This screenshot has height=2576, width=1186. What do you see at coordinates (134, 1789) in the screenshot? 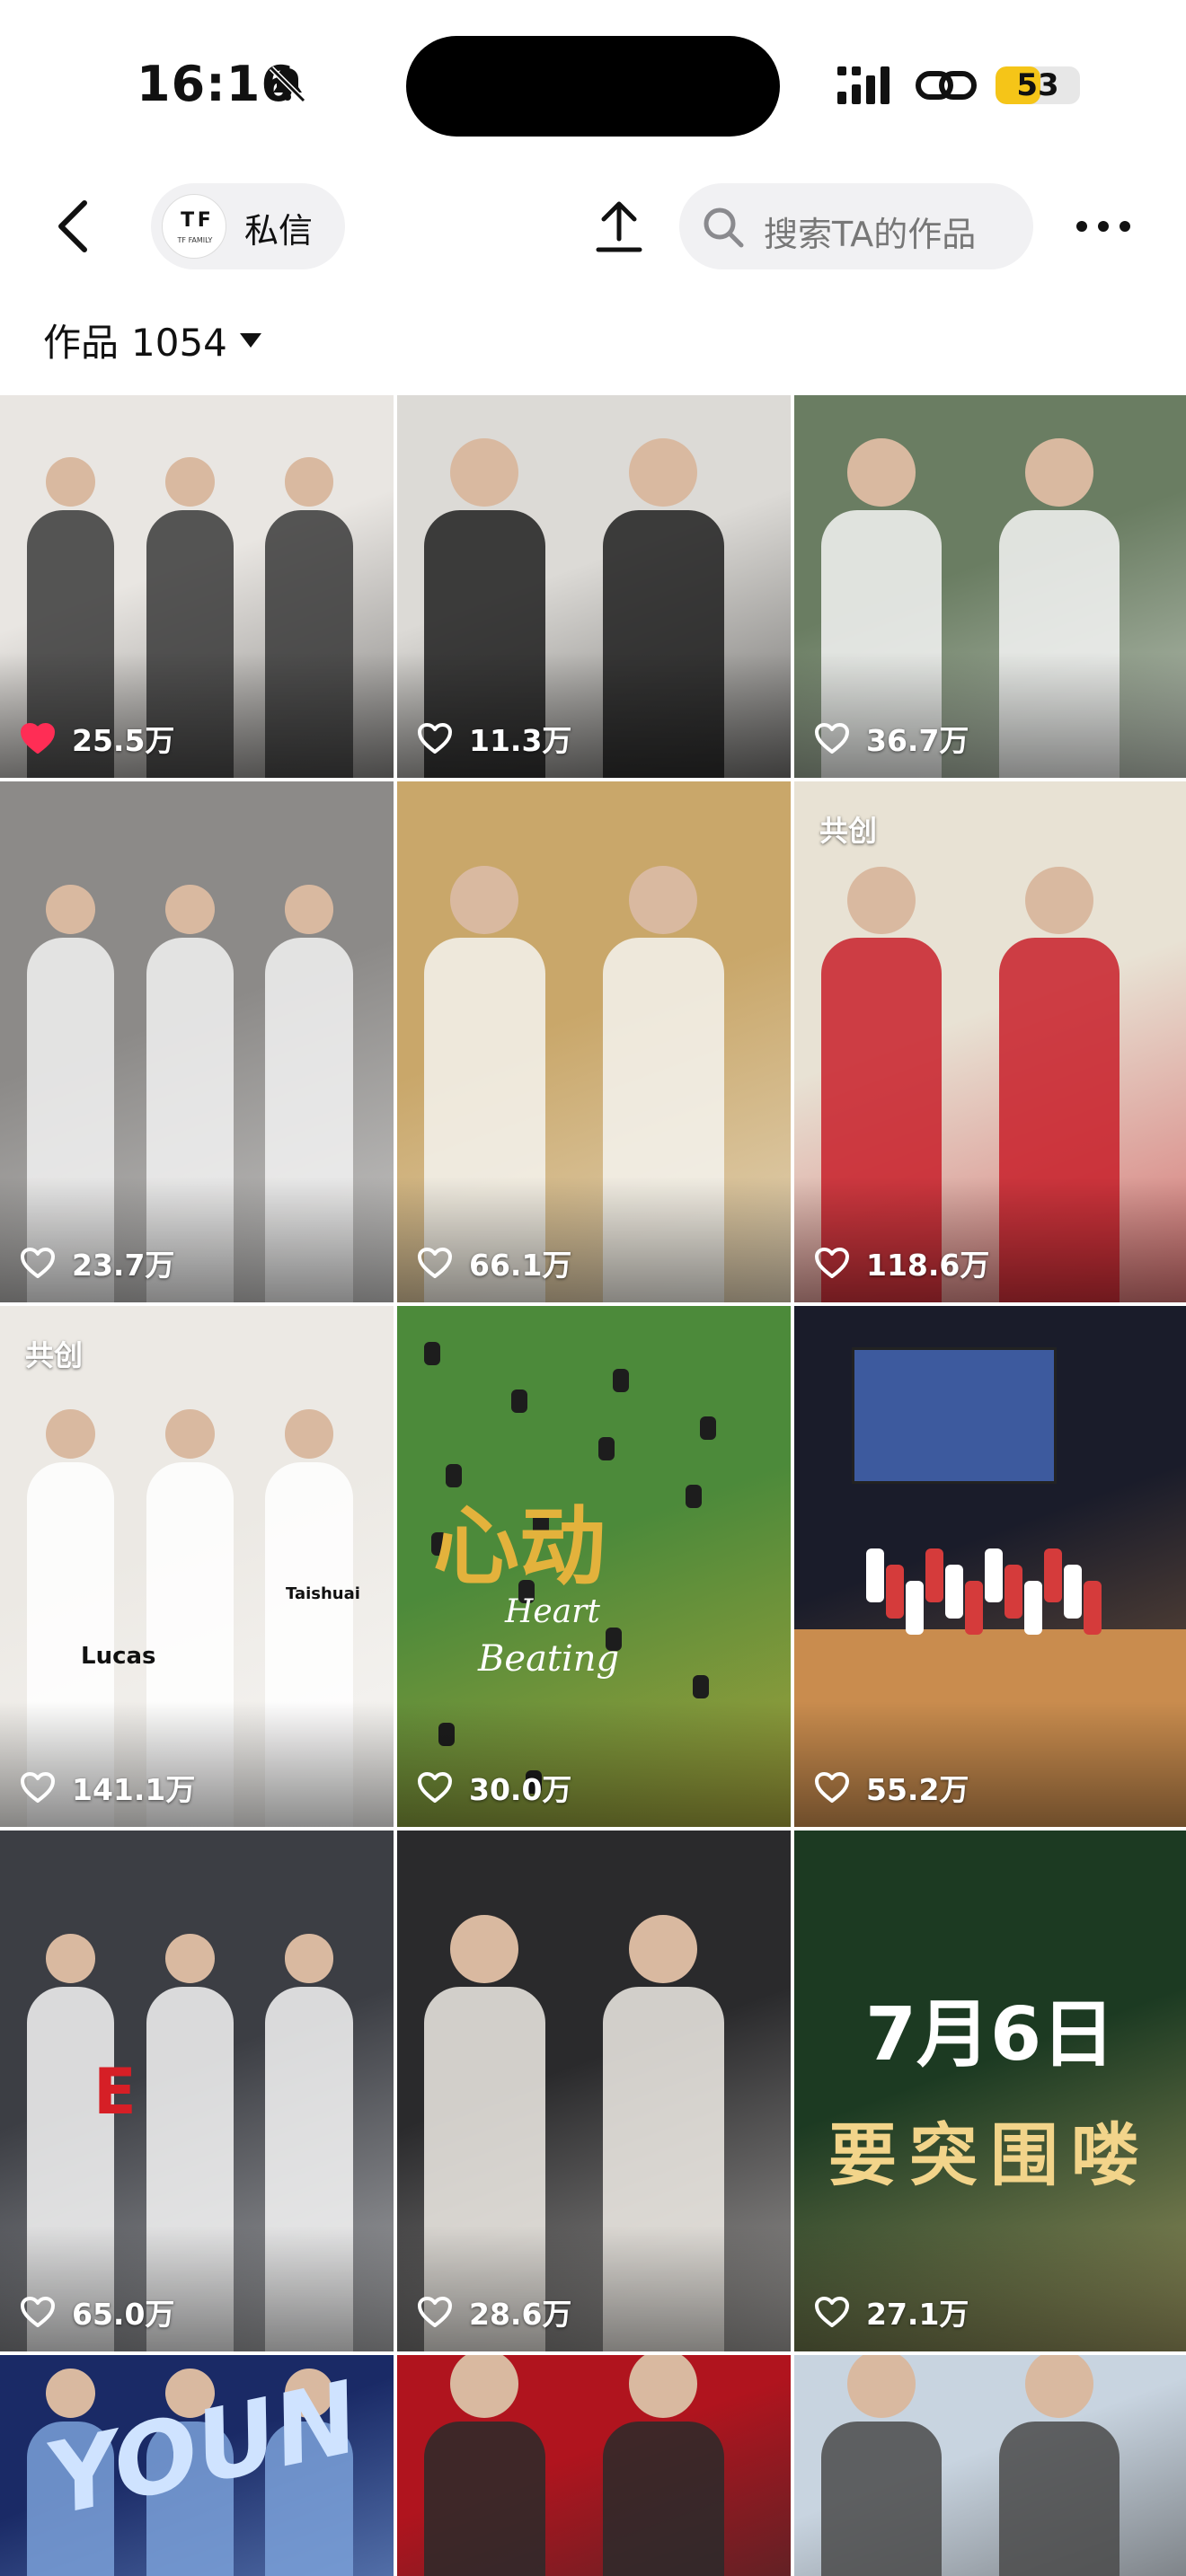
I see `like-count-text: 141.1万` at bounding box center [134, 1789].